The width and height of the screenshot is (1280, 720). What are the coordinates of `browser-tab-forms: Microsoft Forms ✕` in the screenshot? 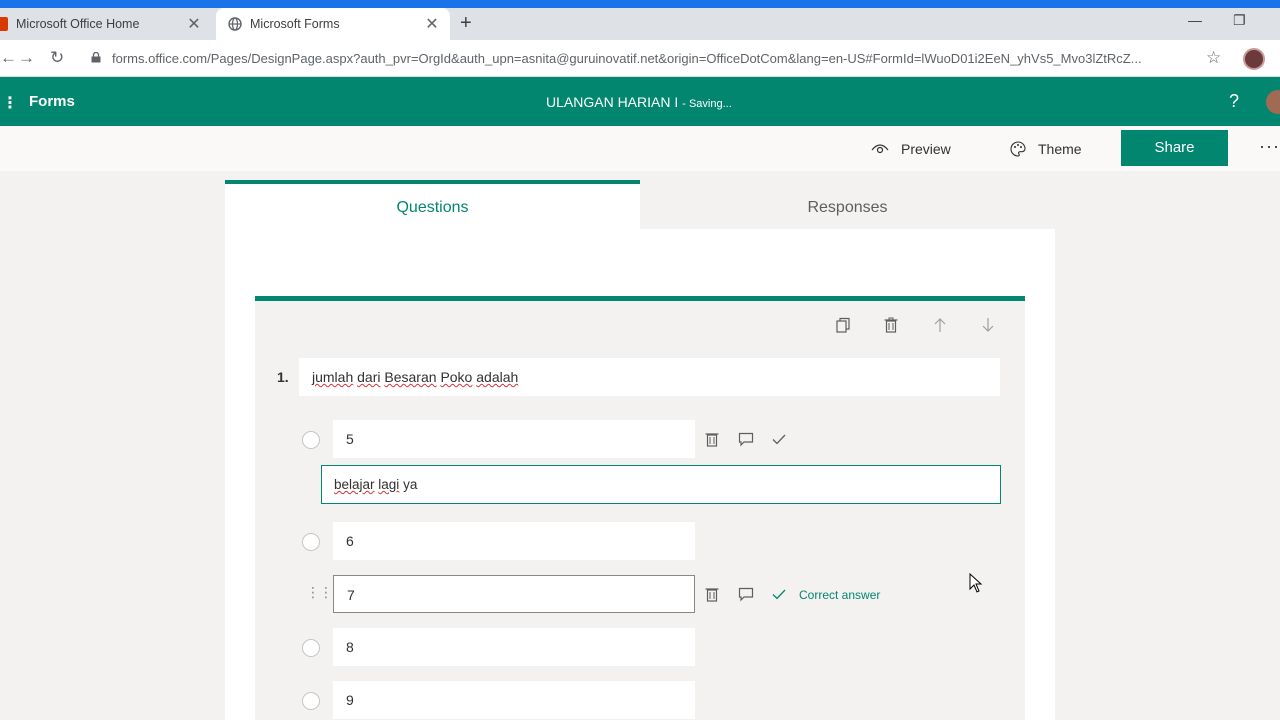 It's located at (333, 24).